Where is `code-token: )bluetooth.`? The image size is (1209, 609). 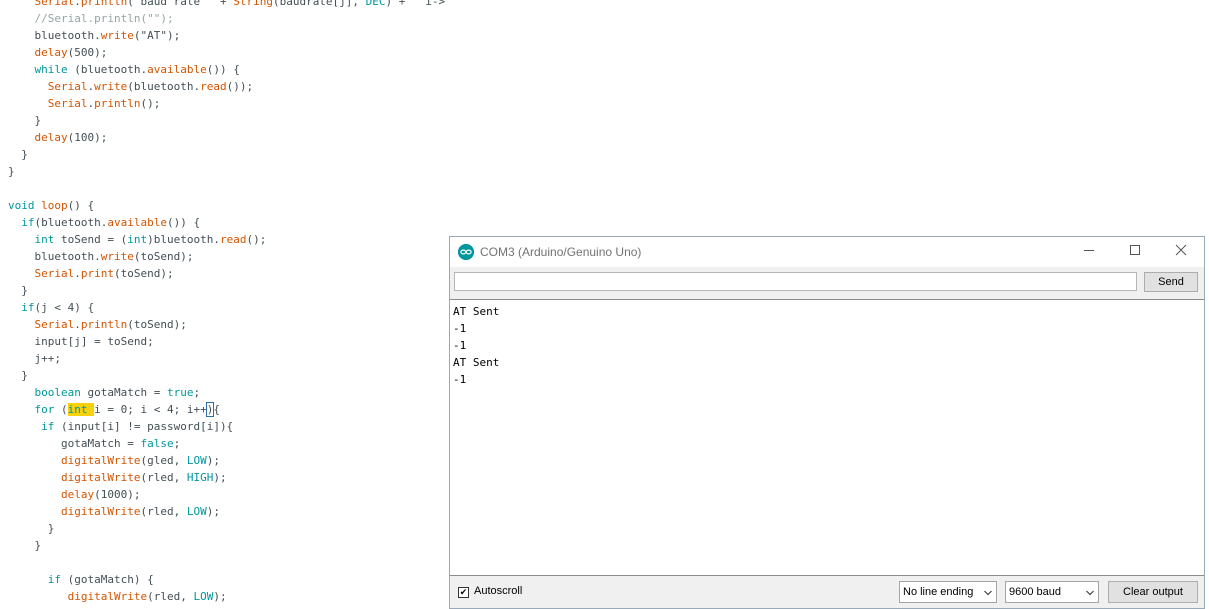 code-token: )bluetooth. is located at coordinates (183, 239).